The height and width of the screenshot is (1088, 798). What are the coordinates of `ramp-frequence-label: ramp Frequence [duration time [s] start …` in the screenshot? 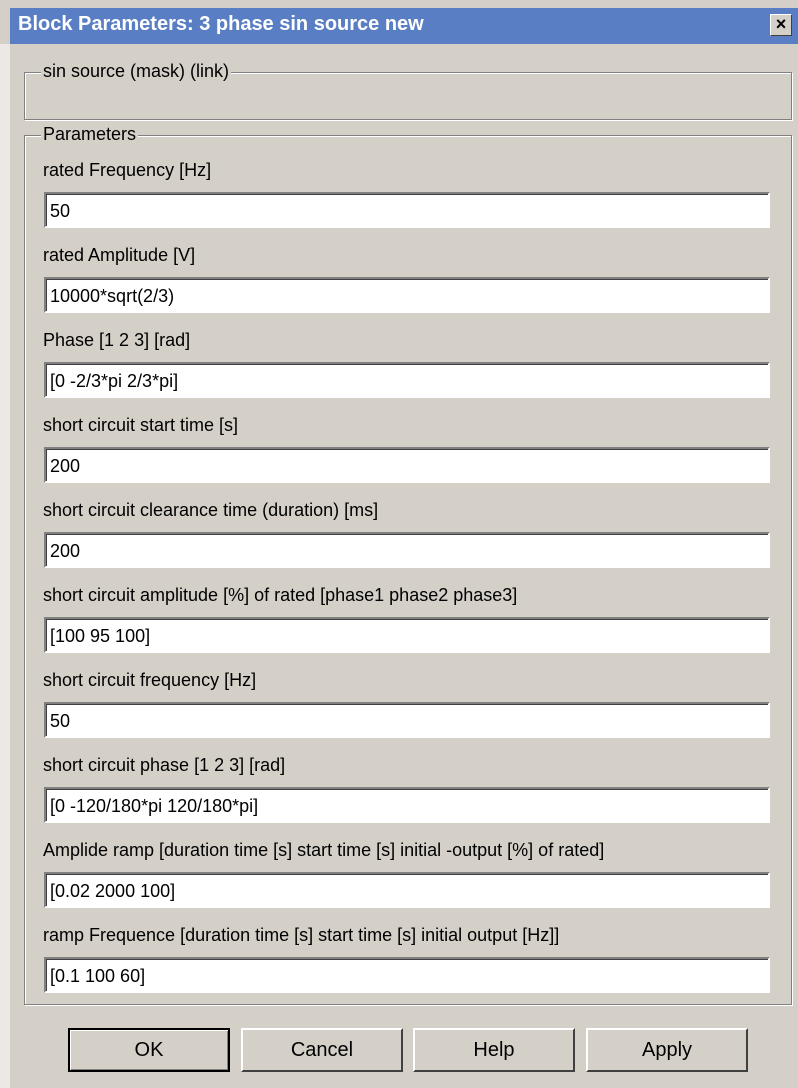 It's located at (301, 935).